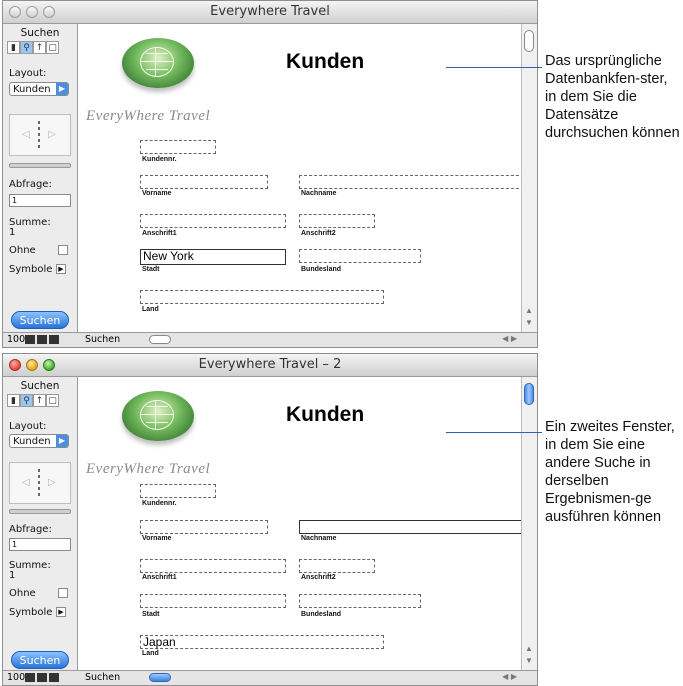 The image size is (683, 686). I want to click on stadt-field: New York, so click(213, 257).